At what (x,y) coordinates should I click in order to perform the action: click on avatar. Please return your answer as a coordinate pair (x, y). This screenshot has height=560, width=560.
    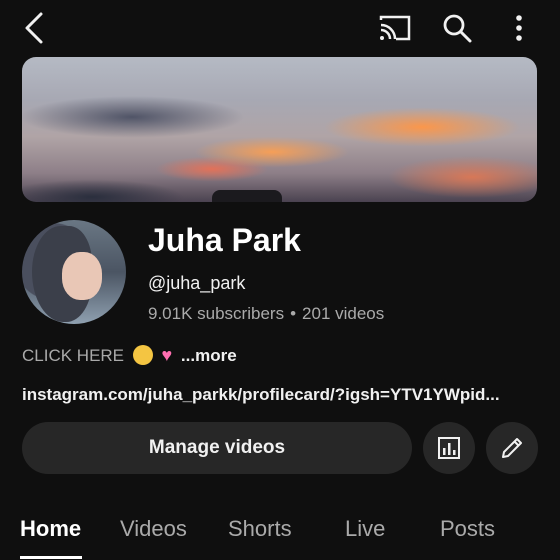
    Looking at the image, I should click on (74, 272).